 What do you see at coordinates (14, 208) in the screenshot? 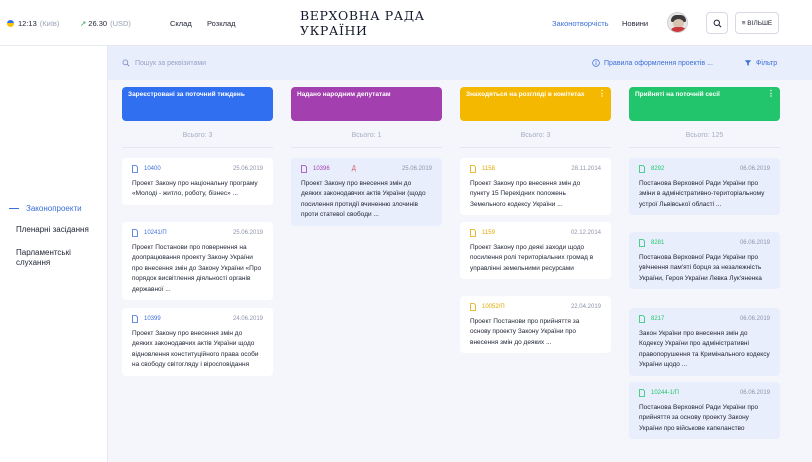
I see `active-indicator` at bounding box center [14, 208].